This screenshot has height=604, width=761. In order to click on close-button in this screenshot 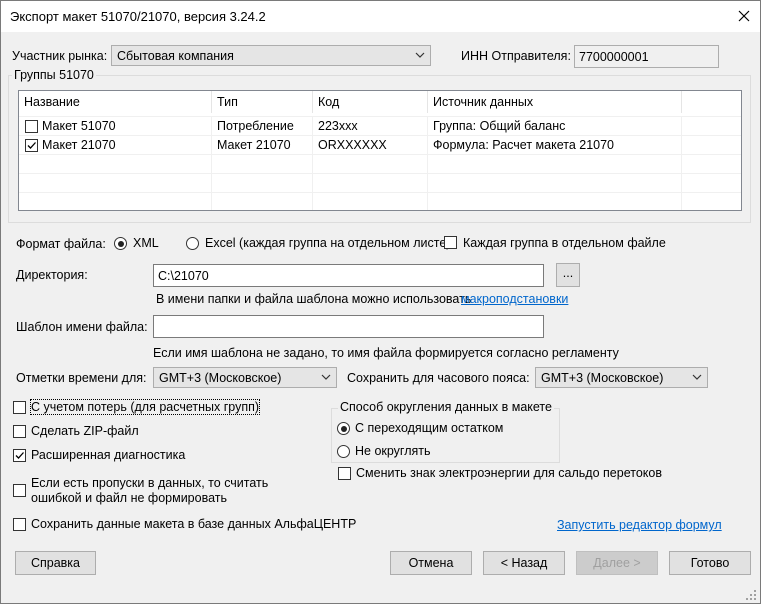, I will do `click(744, 16)`.